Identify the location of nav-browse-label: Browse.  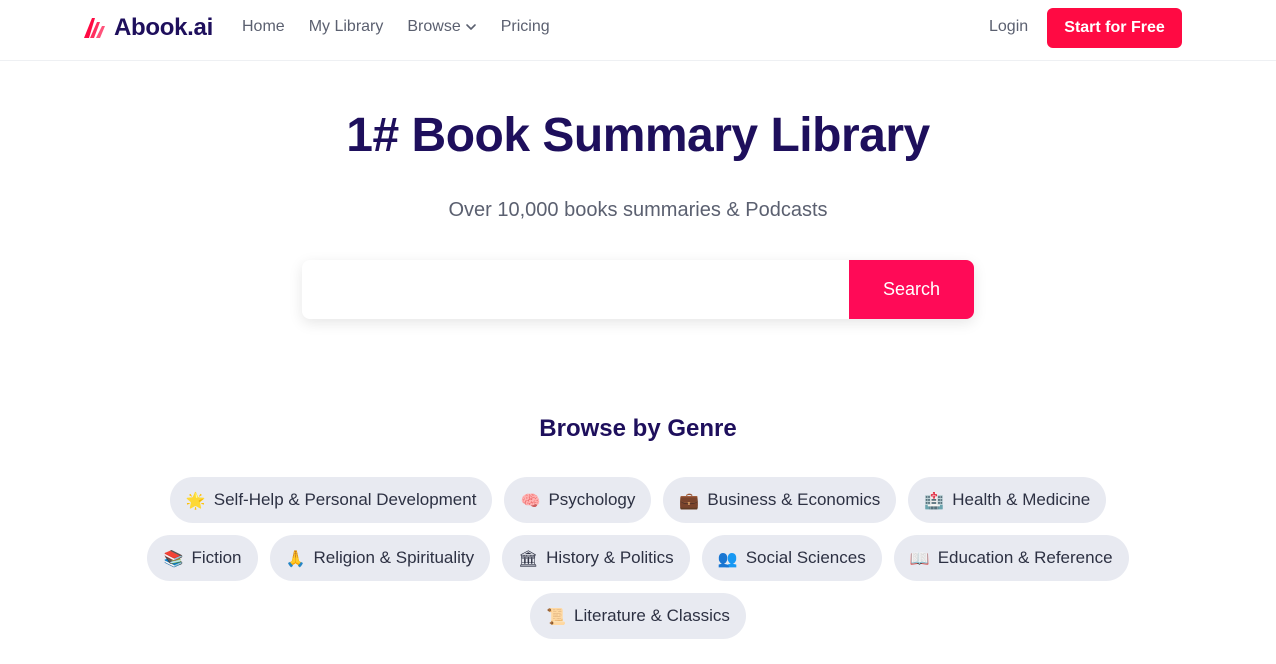
(434, 26).